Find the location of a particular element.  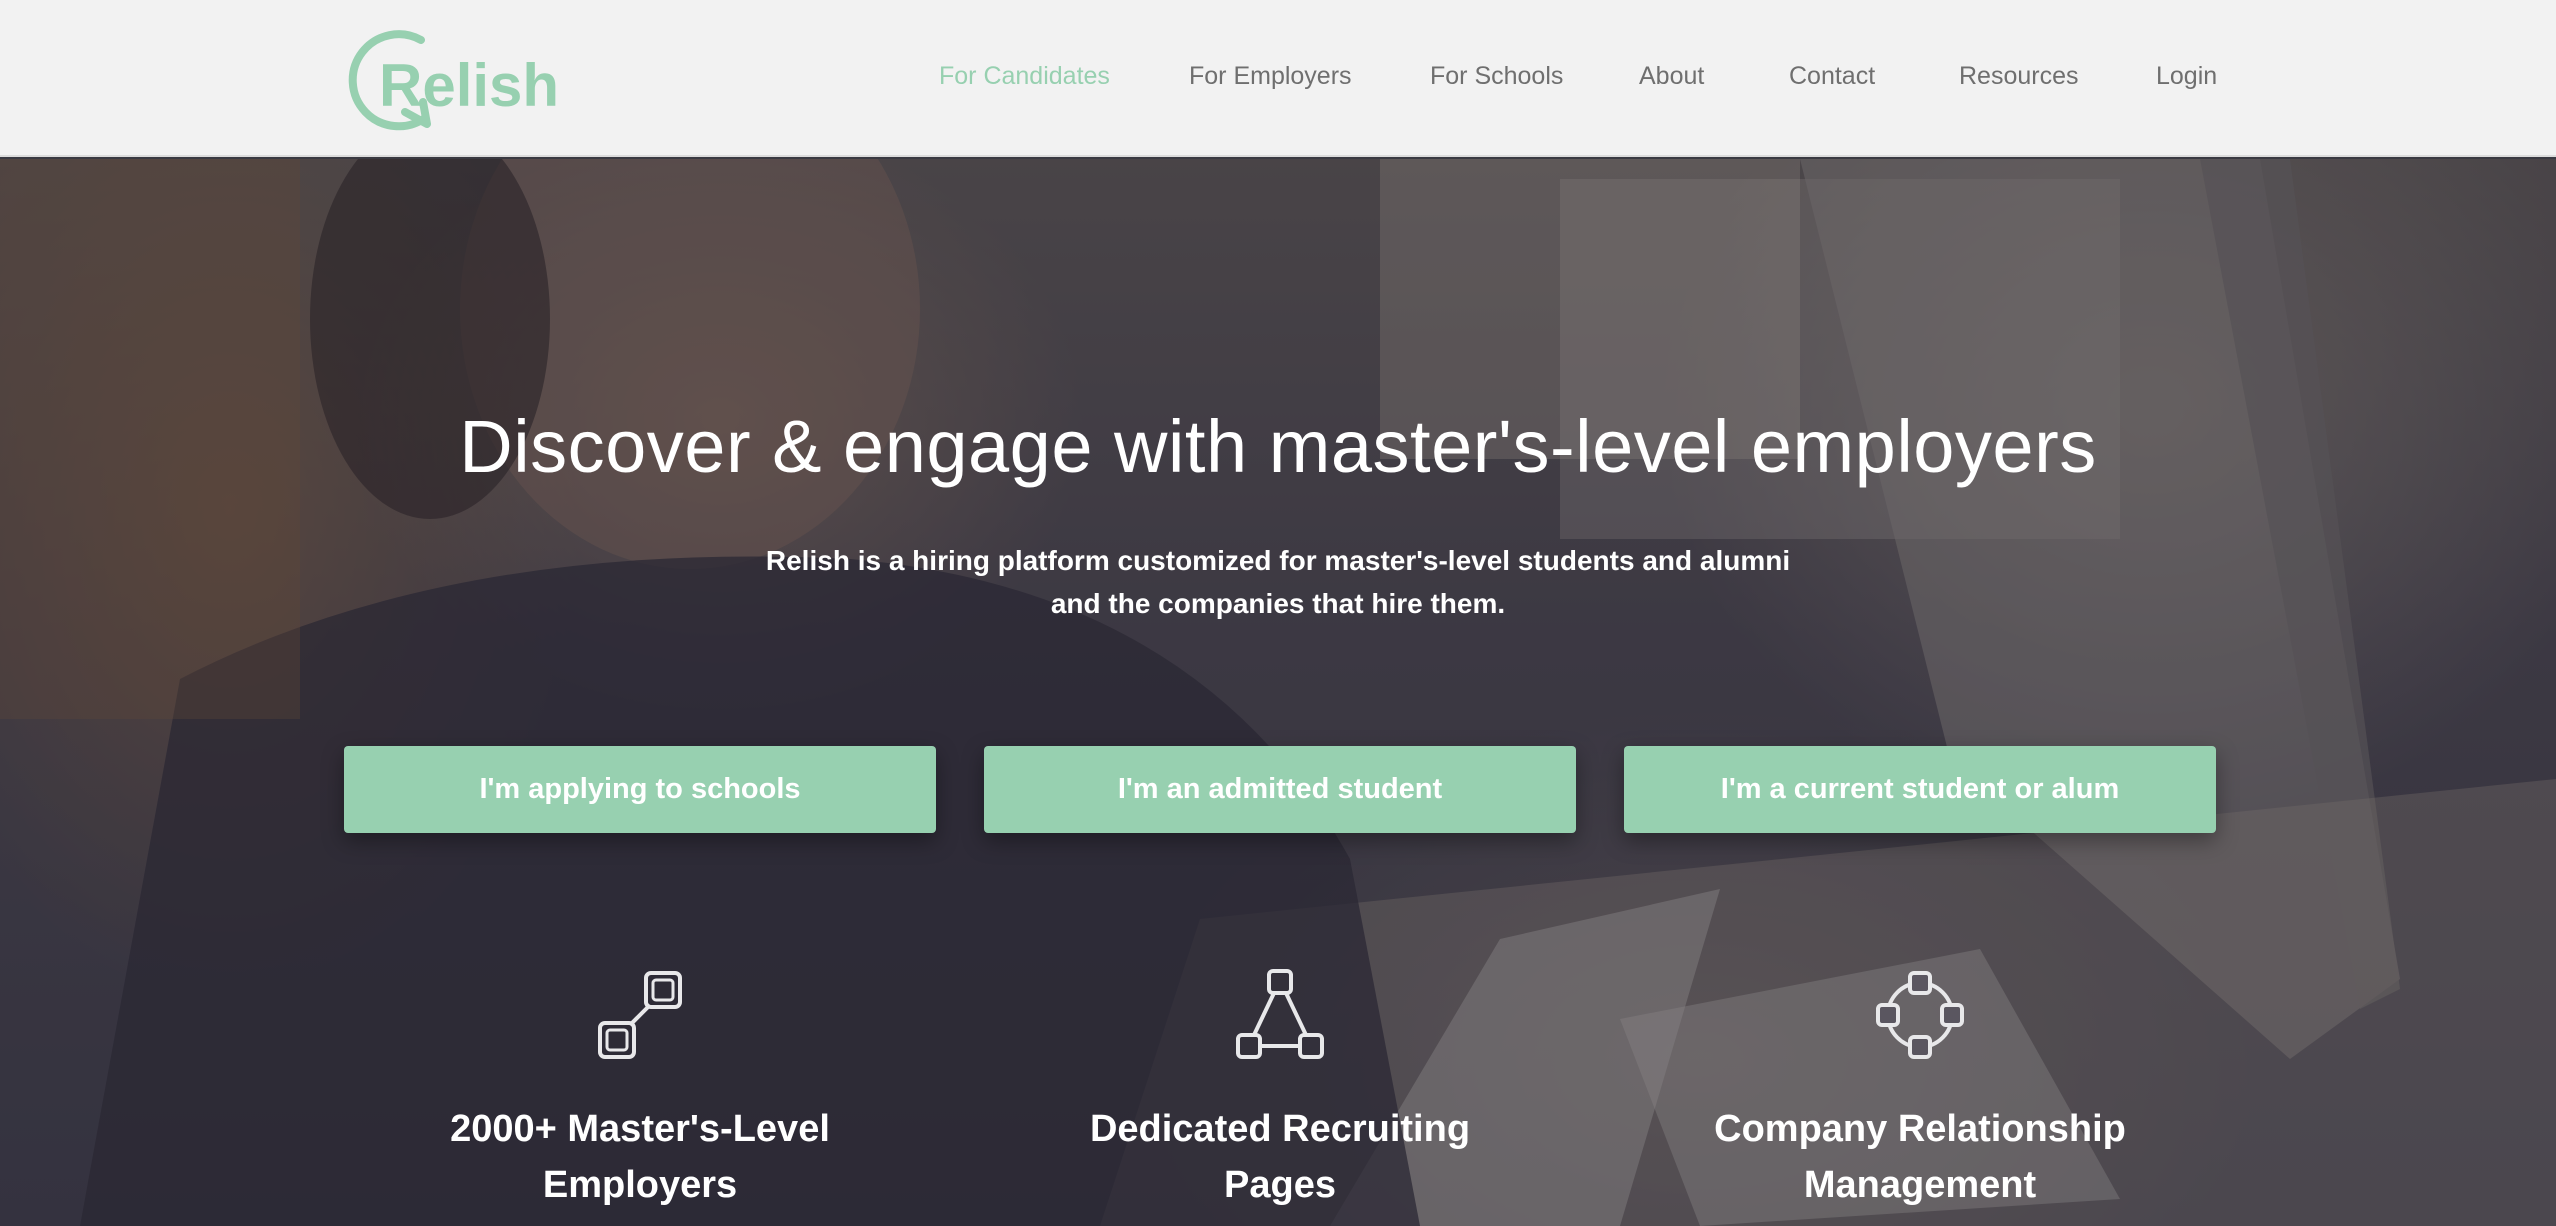

nav-for-candidates: For Candidates is located at coordinates (1024, 76).